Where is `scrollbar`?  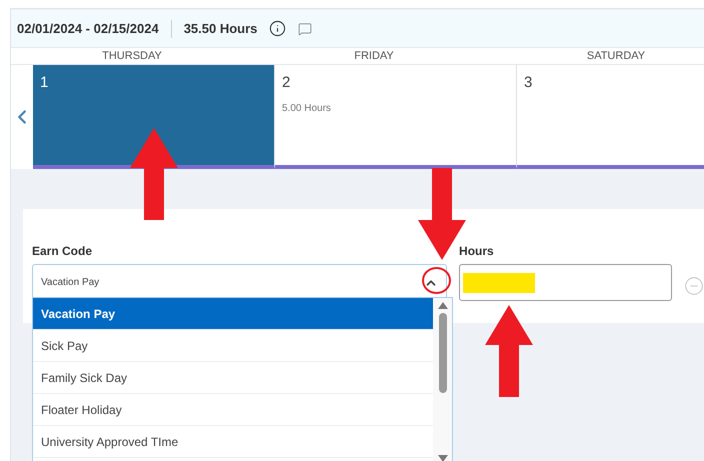 scrollbar is located at coordinates (442, 379).